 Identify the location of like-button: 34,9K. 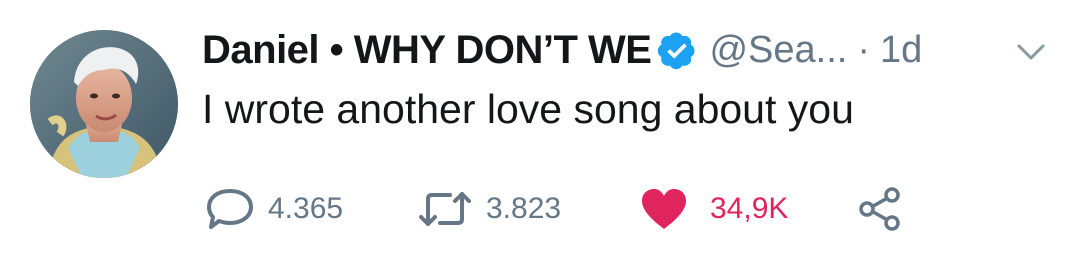
(714, 209).